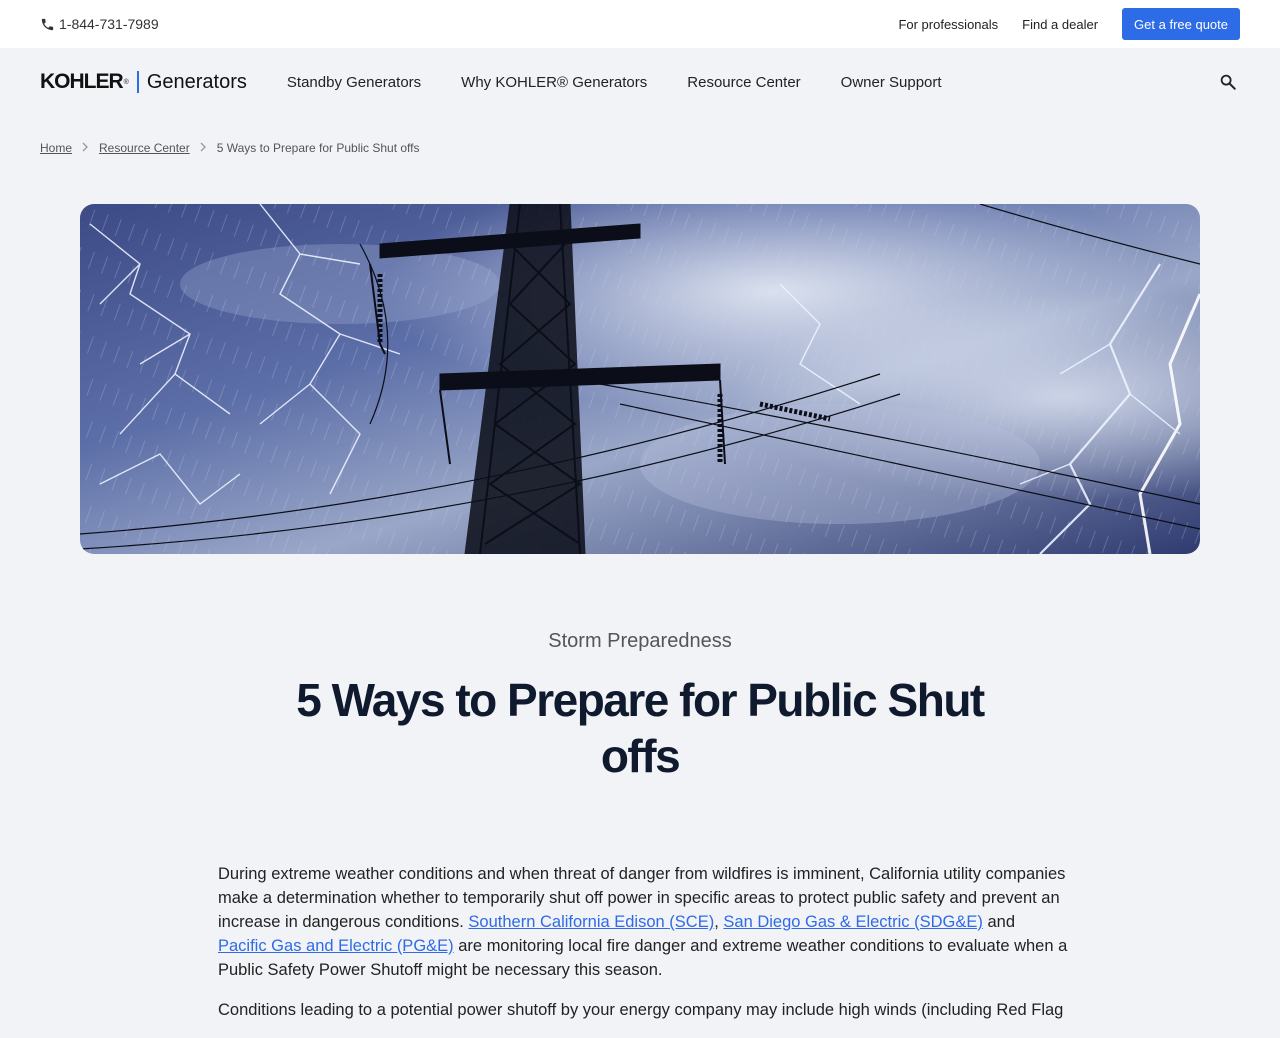  I want to click on phone-icon, so click(47, 24).